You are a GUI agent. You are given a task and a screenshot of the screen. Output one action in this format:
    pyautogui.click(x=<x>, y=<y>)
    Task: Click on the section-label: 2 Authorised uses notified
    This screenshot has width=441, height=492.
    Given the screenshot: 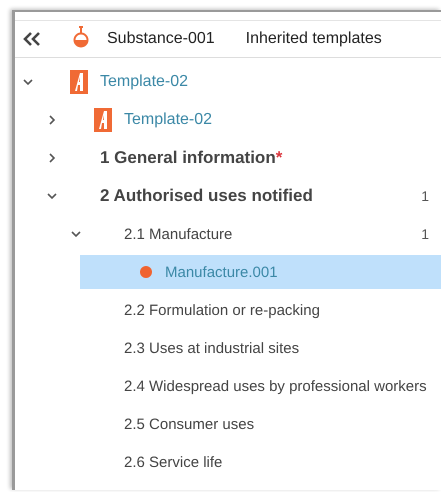 What is the action you would take?
    pyautogui.click(x=206, y=196)
    